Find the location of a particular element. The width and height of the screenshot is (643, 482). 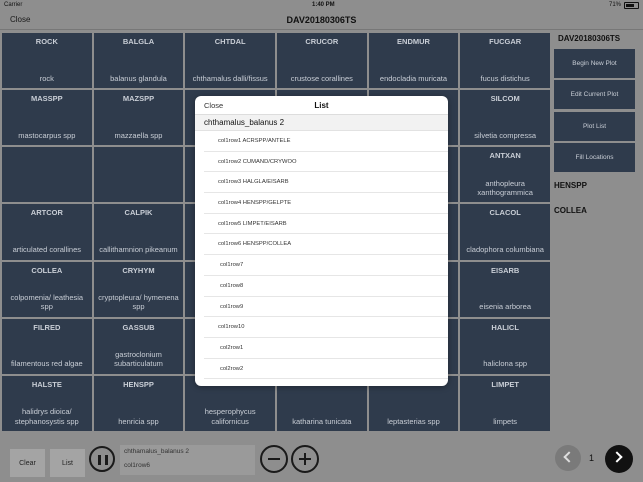

grid-cell: CHTDAL chthamalus dalli/fissus is located at coordinates (230, 61).